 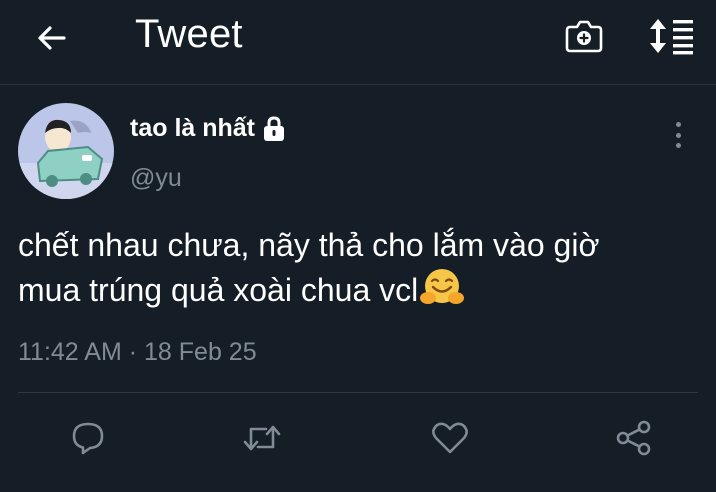 What do you see at coordinates (358, 36) in the screenshot?
I see `top-bar: Tweet` at bounding box center [358, 36].